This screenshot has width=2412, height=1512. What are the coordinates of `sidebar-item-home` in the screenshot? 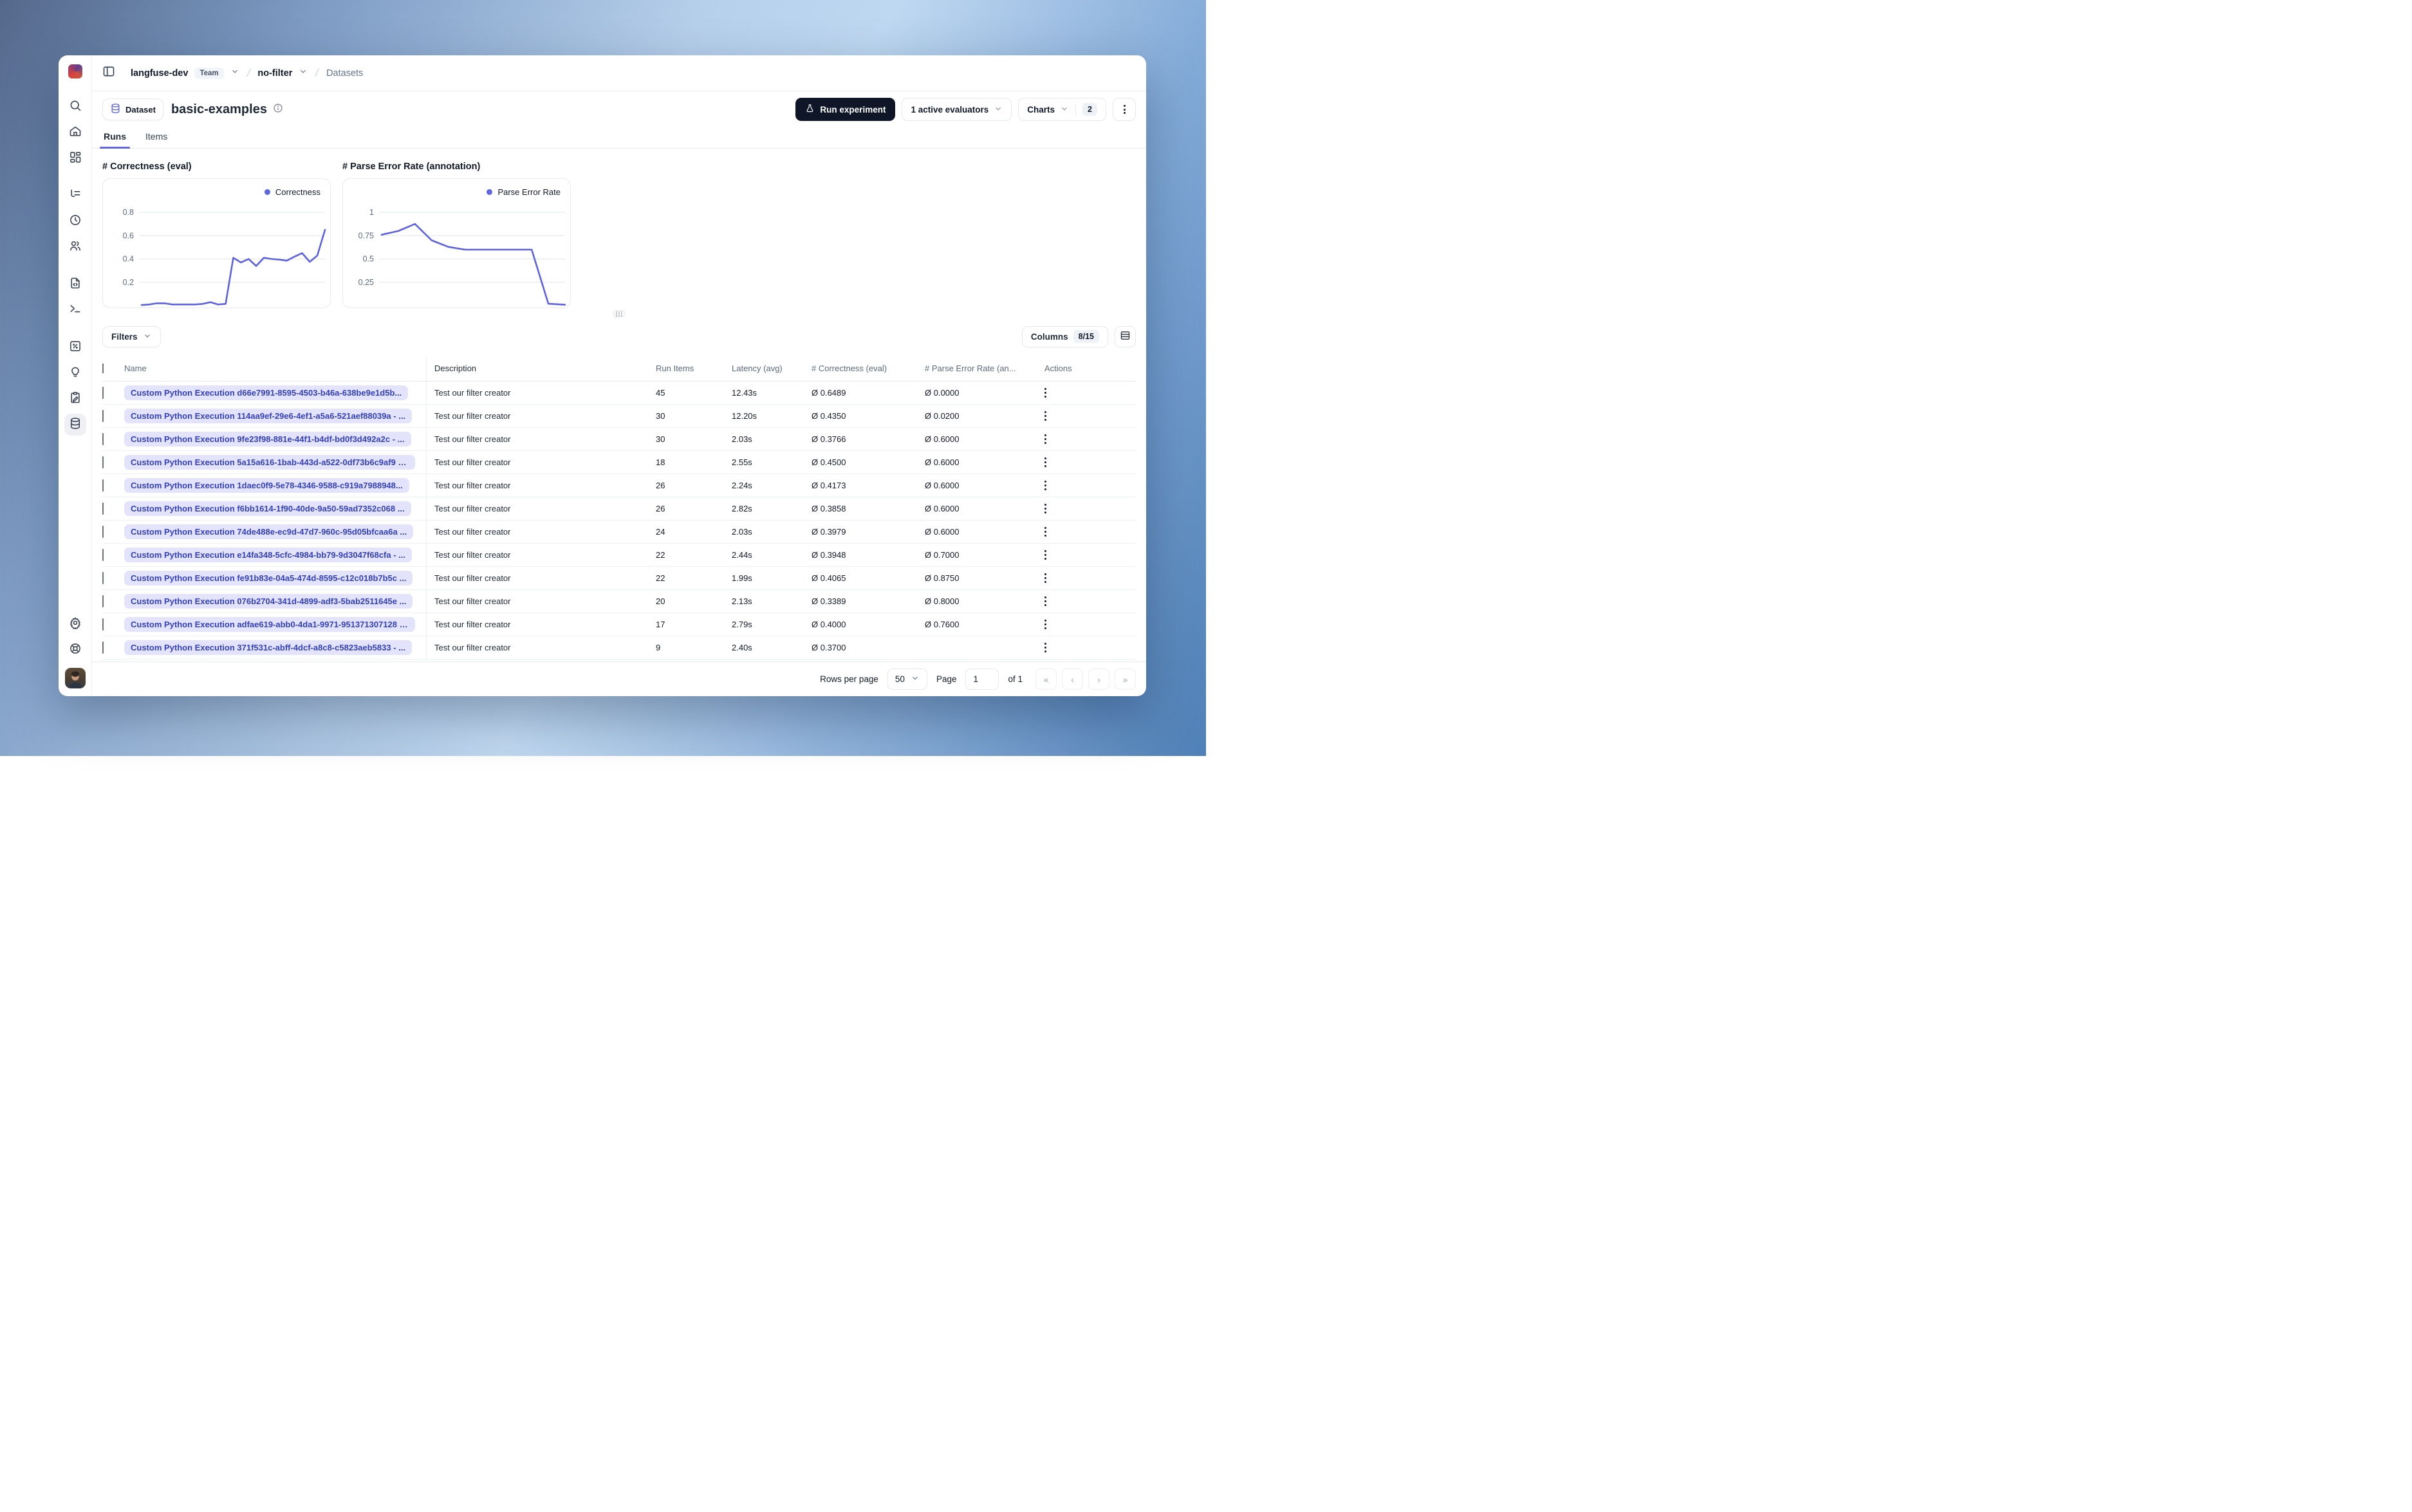 It's located at (75, 132).